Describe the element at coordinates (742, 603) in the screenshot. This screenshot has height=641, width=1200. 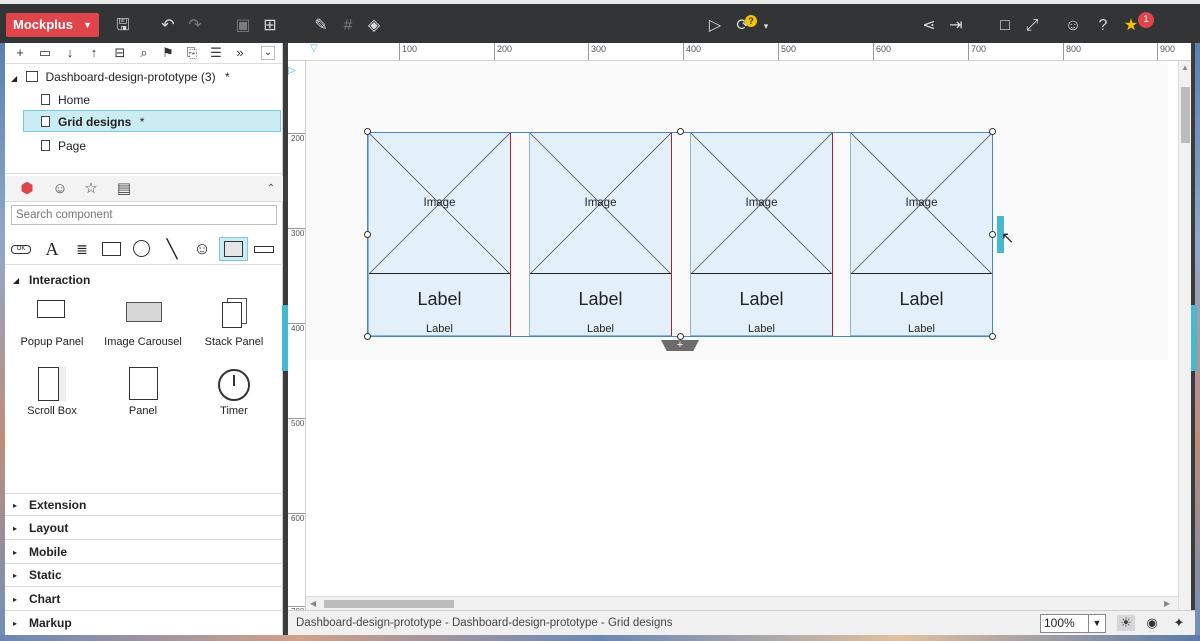
I see `horizontal-scrollbar: ◀ ▶` at that location.